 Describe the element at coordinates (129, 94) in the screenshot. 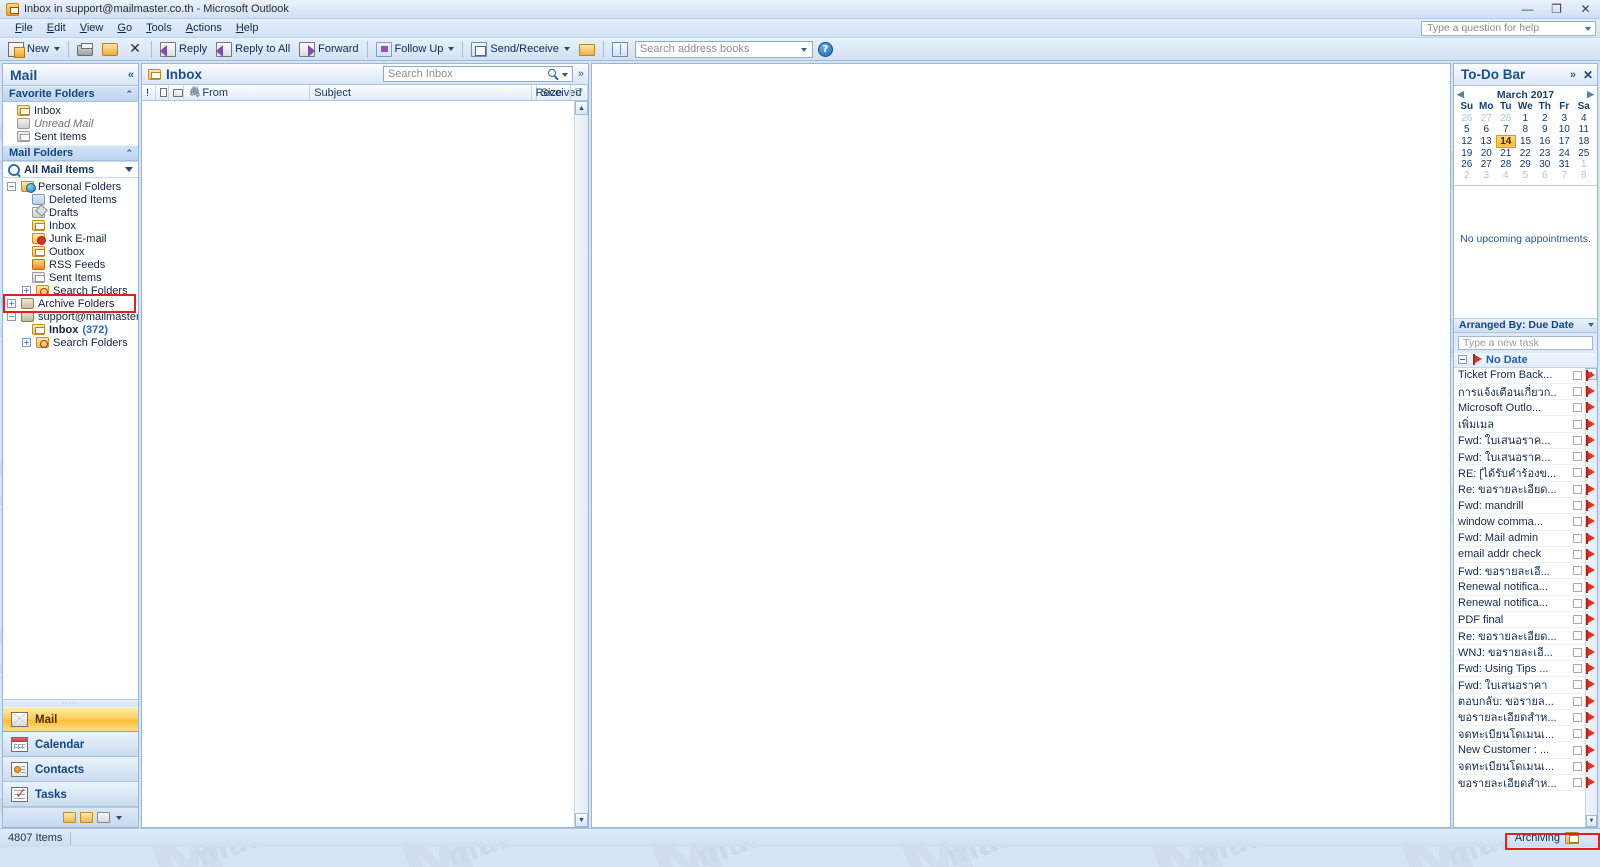

I see `chevron-up-icon: ⌃` at that location.